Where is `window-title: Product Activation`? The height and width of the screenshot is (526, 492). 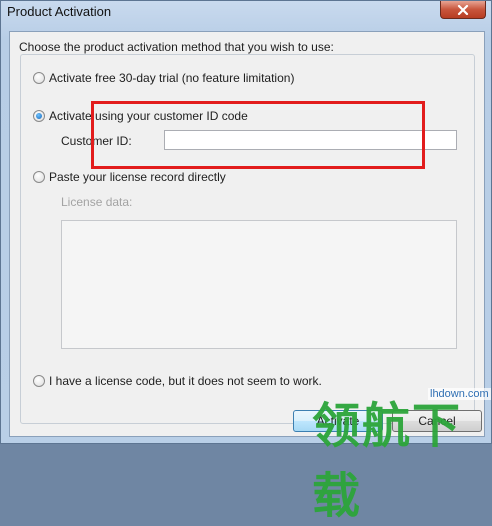
window-title: Product Activation is located at coordinates (59, 11).